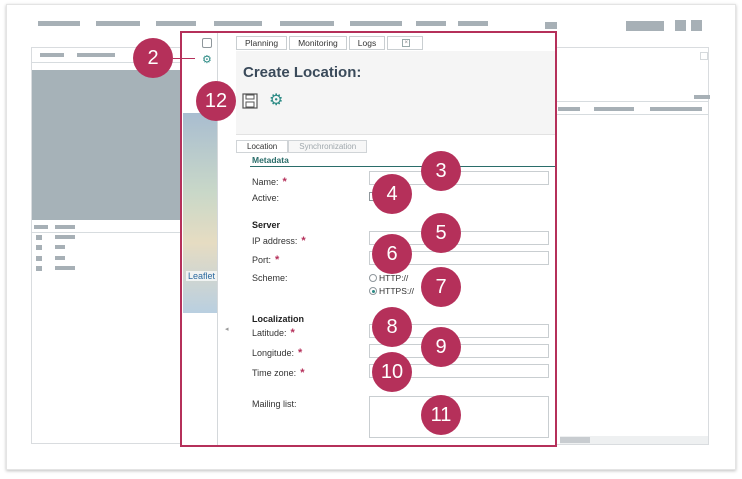  Describe the element at coordinates (441, 347) in the screenshot. I see `callout-9: 9` at that location.